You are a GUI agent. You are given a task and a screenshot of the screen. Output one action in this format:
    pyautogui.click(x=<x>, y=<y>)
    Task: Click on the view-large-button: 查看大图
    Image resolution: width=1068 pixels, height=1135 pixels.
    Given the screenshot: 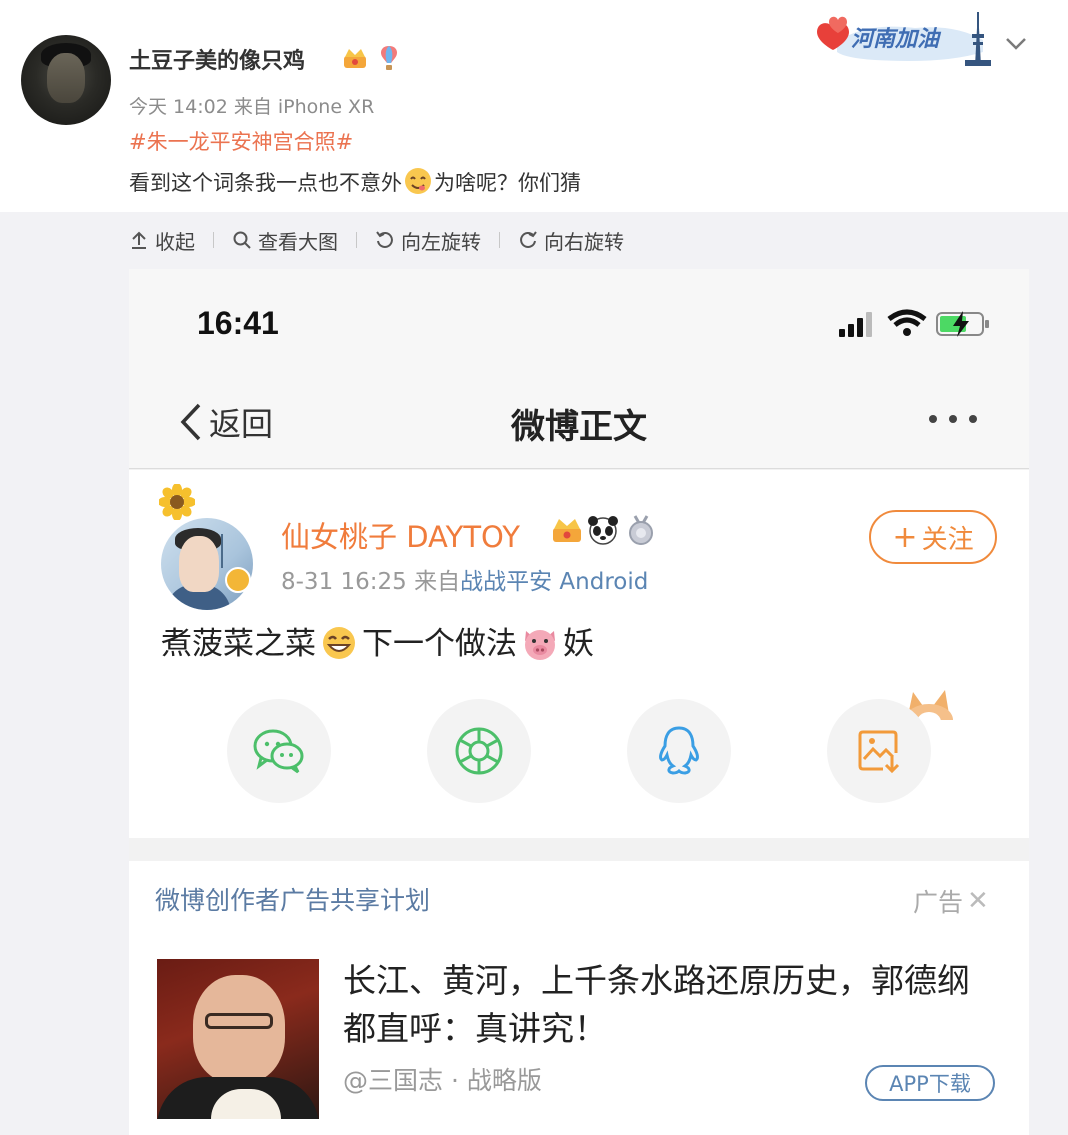 What is the action you would take?
    pyautogui.click(x=285, y=240)
    